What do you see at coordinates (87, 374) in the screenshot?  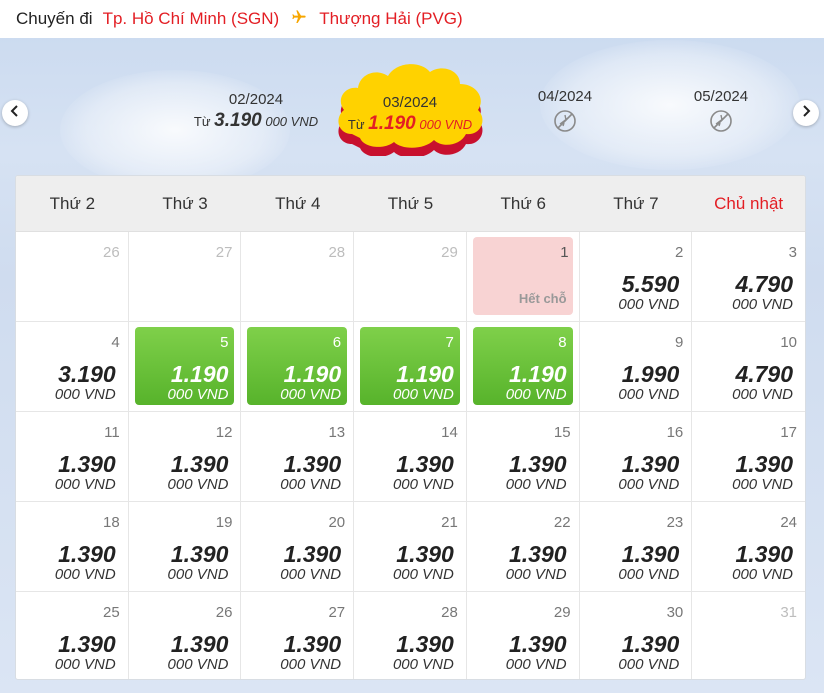 I see `day-price: 3.190` at bounding box center [87, 374].